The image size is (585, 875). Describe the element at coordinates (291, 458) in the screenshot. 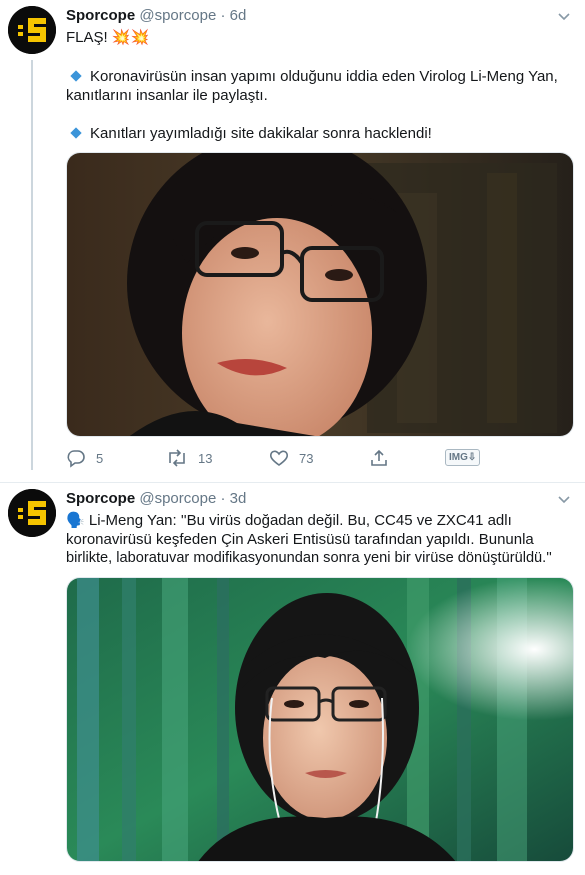

I see `like-button: 73` at that location.